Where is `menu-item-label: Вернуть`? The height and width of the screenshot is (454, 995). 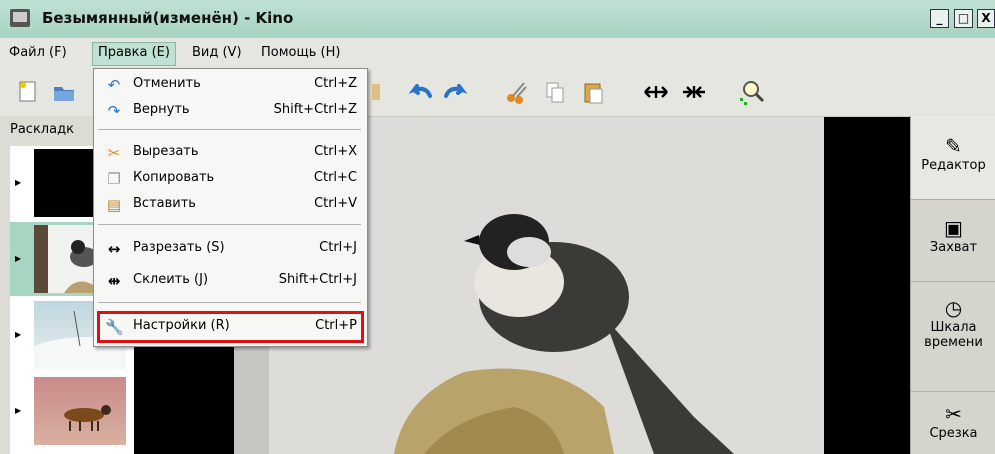 menu-item-label: Вернуть is located at coordinates (161, 109).